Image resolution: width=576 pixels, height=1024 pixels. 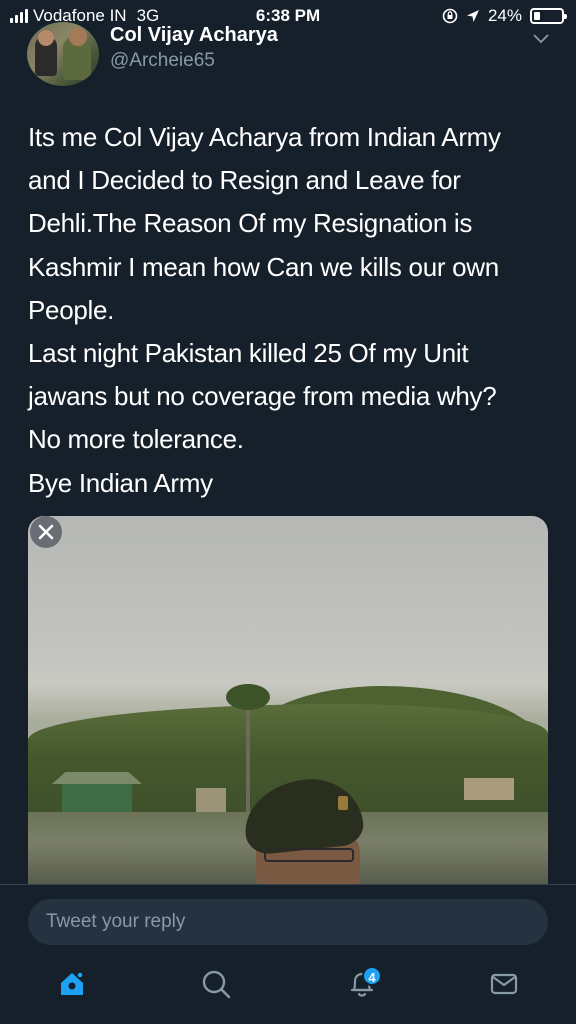 I want to click on status-right: 24%, so click(x=504, y=16).